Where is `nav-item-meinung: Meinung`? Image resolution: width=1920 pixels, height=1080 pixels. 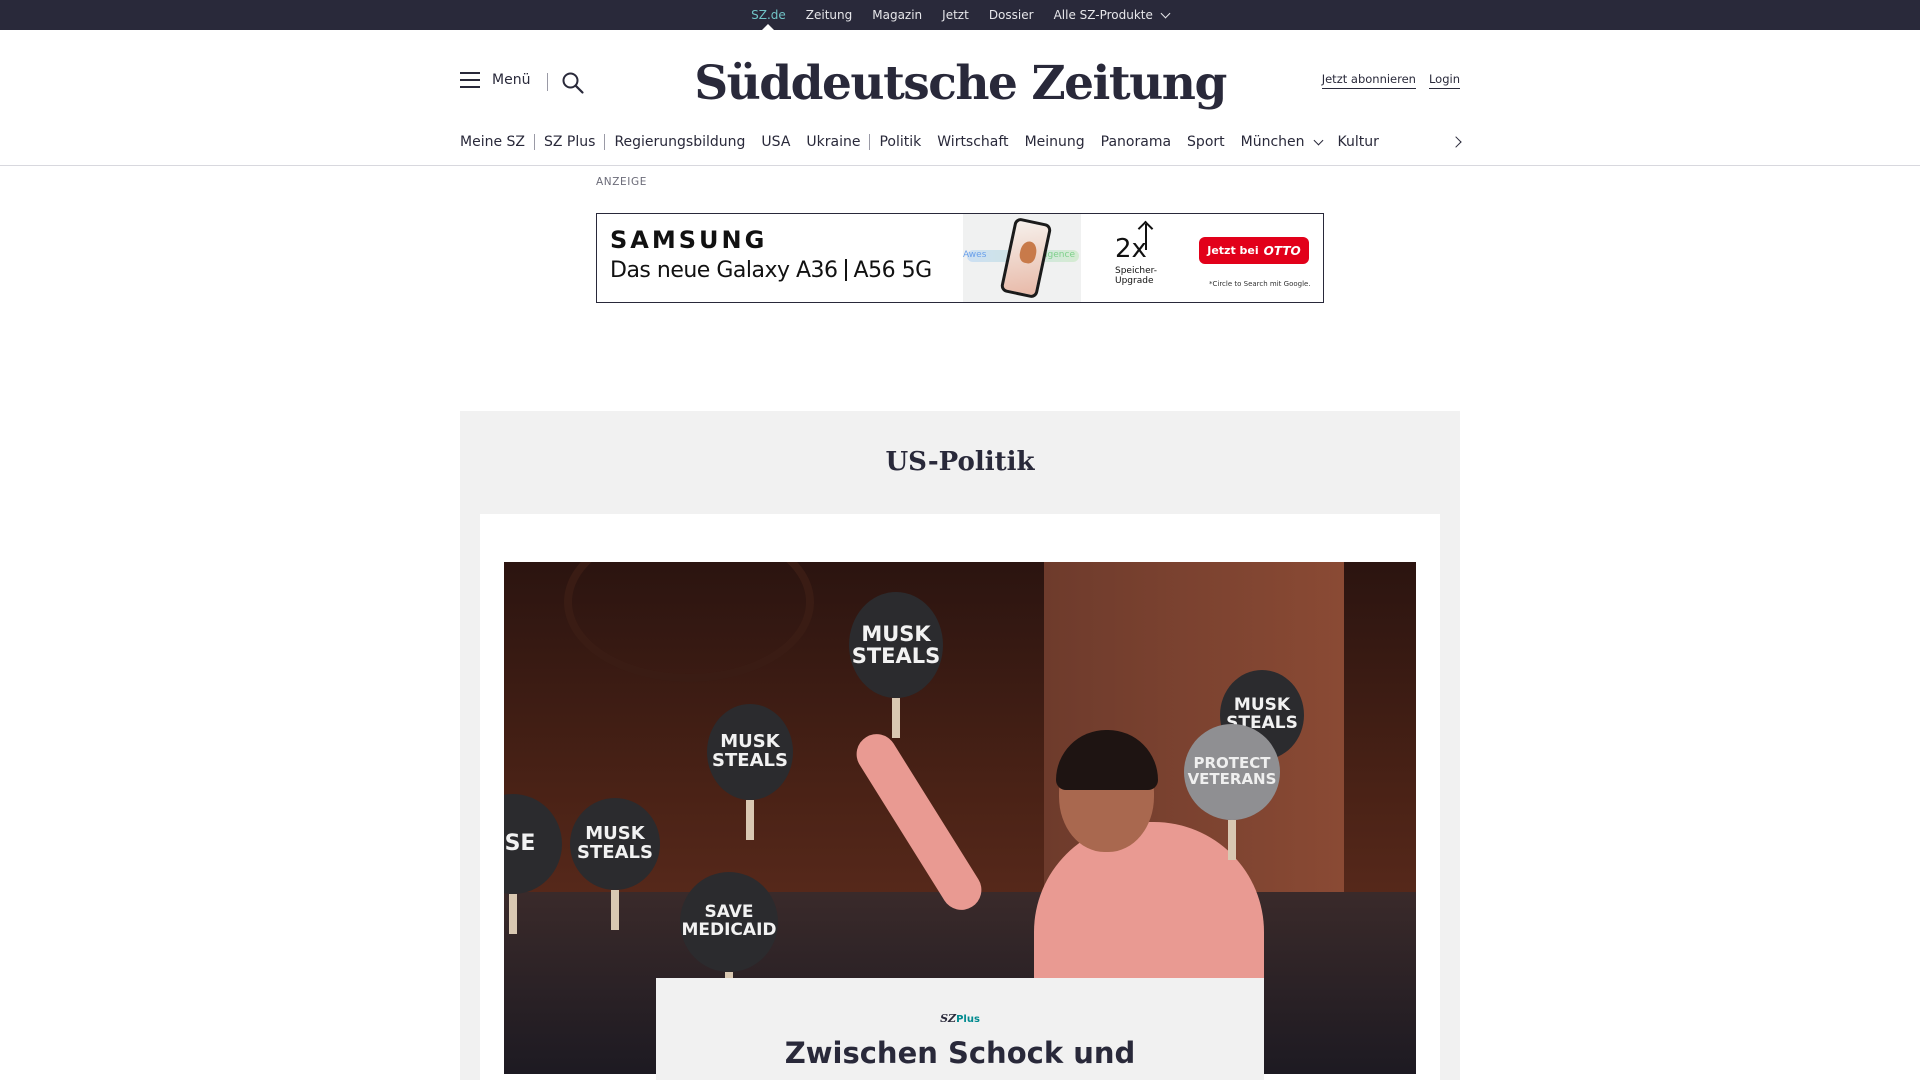
nav-item-meinung: Meinung is located at coordinates (1055, 142).